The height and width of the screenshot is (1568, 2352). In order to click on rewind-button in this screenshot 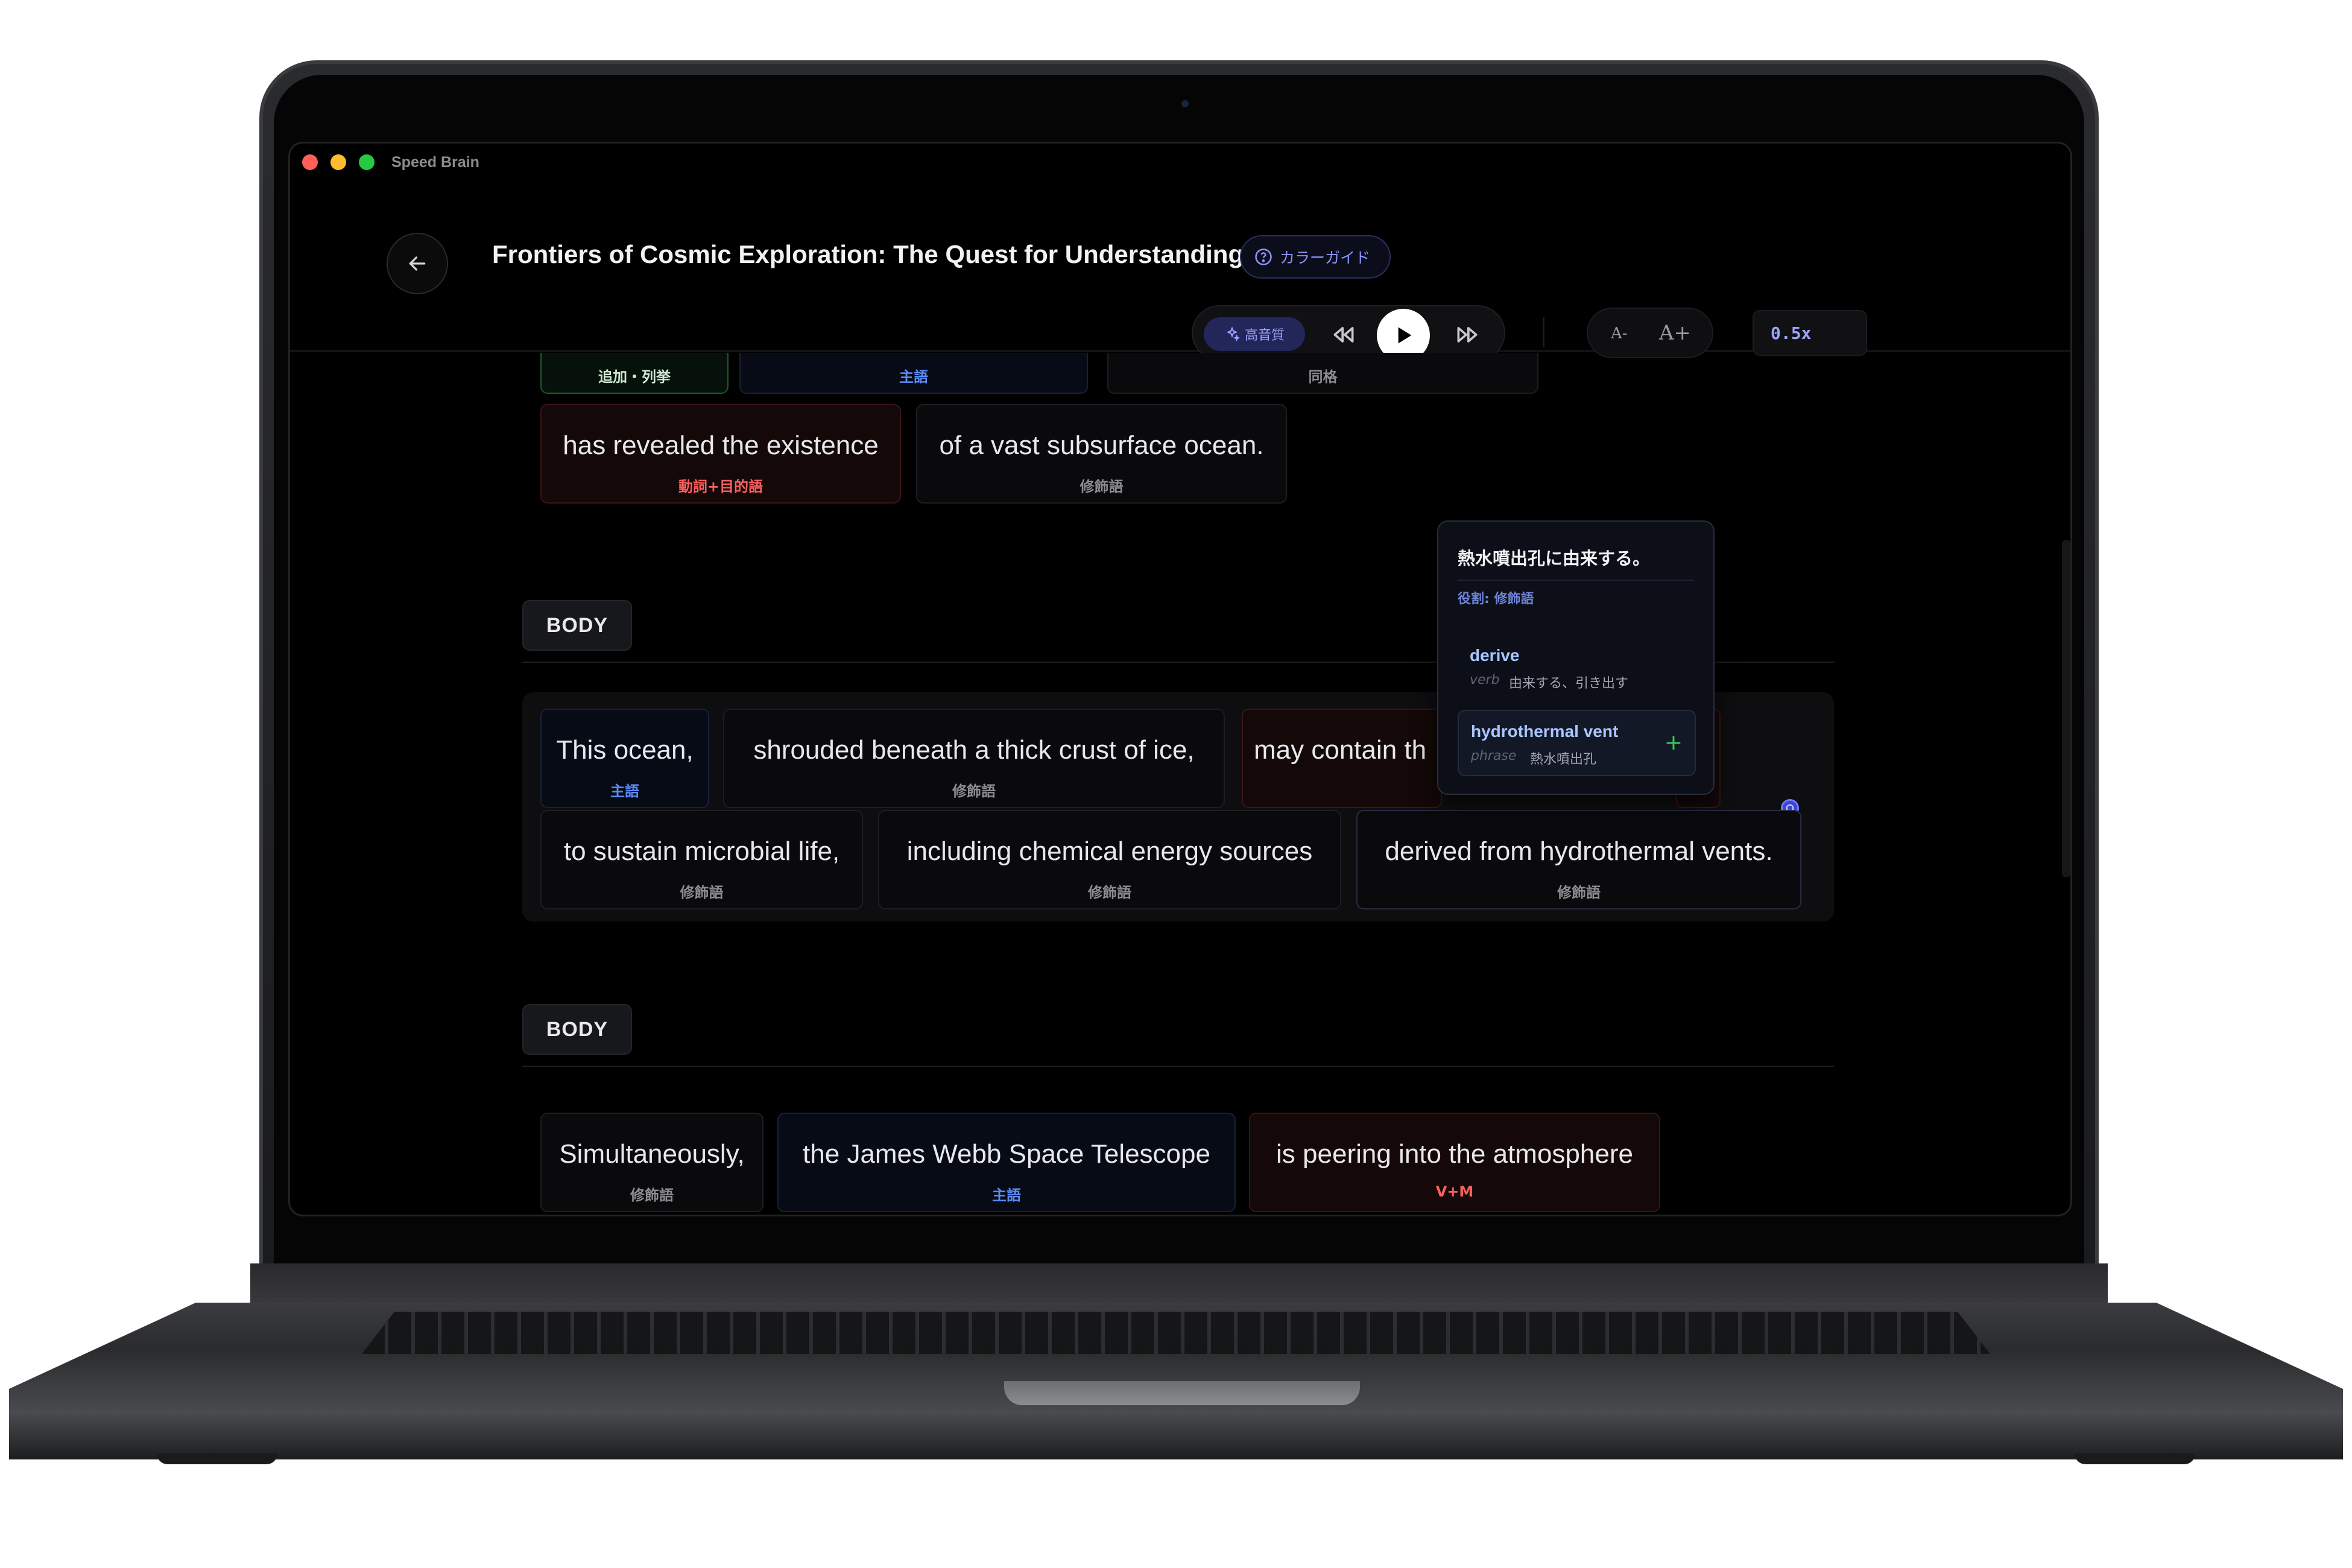, I will do `click(1344, 335)`.